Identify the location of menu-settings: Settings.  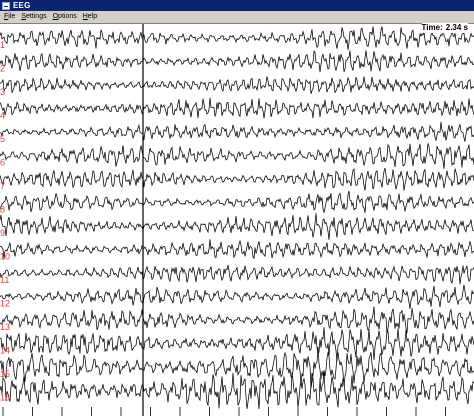
(33, 17).